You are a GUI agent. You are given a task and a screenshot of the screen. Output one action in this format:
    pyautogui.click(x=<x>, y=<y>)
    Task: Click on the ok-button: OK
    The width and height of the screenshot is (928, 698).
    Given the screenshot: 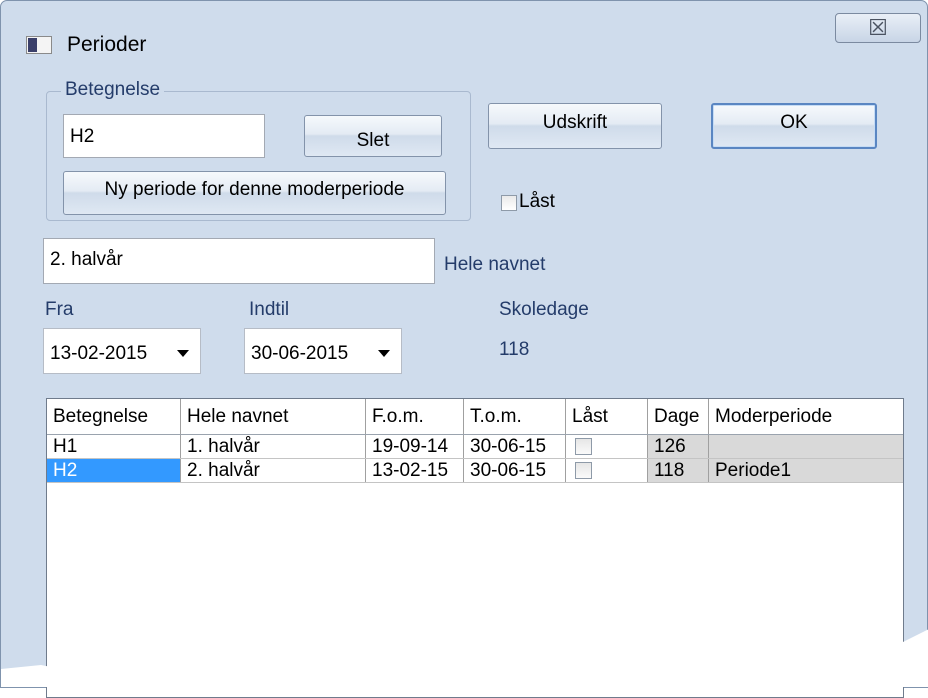 What is the action you would take?
    pyautogui.click(x=794, y=126)
    